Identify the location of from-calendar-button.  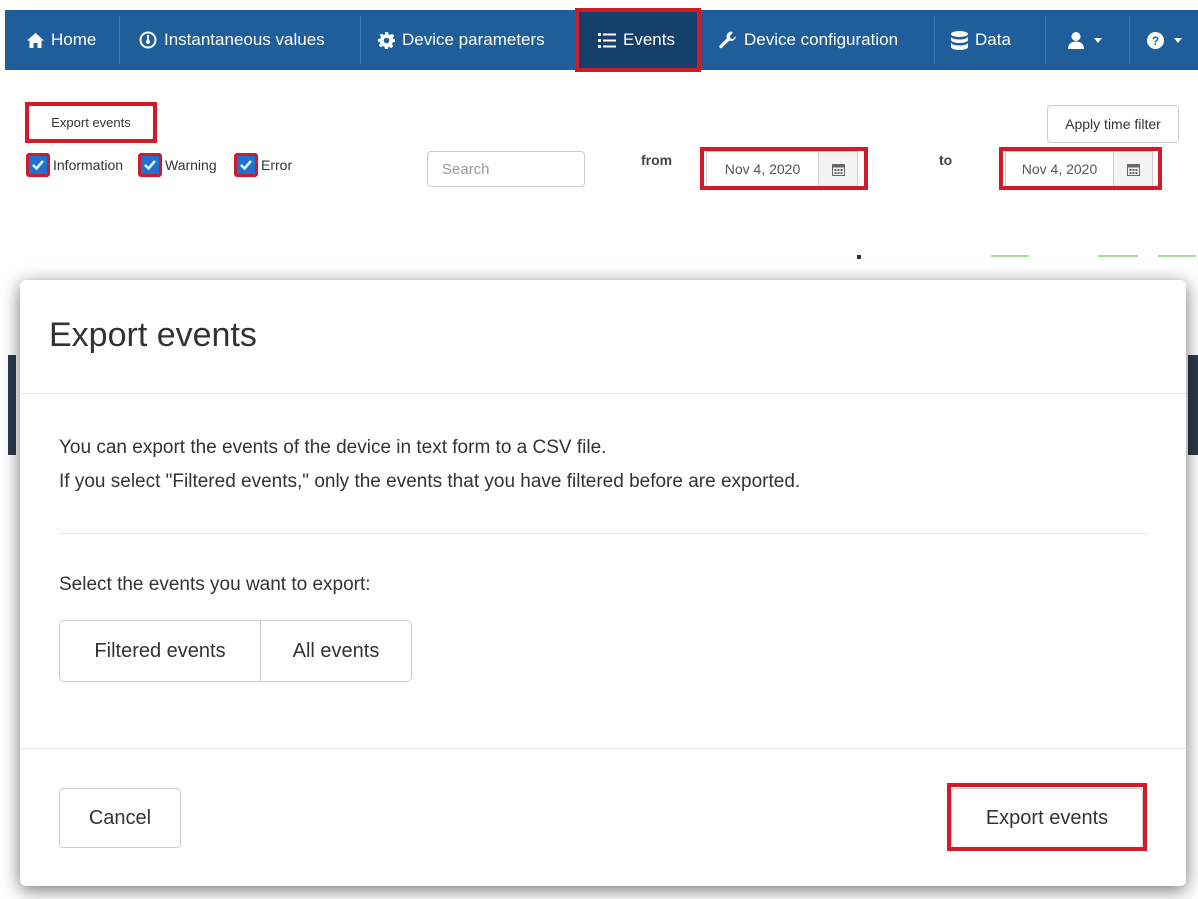
(837, 169).